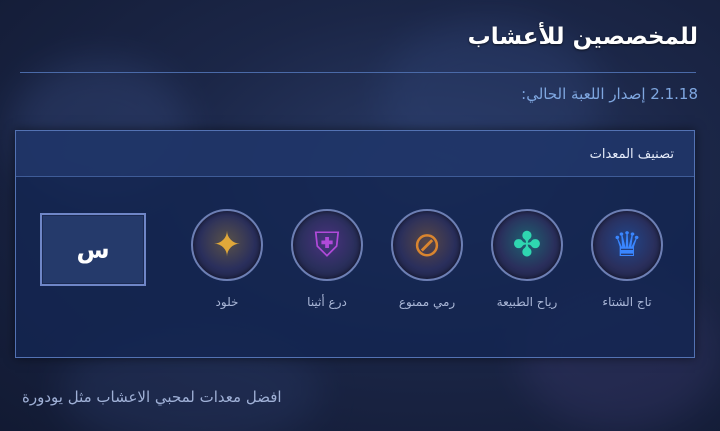 The height and width of the screenshot is (431, 720). I want to click on selected-slot-button: س, so click(93, 249).